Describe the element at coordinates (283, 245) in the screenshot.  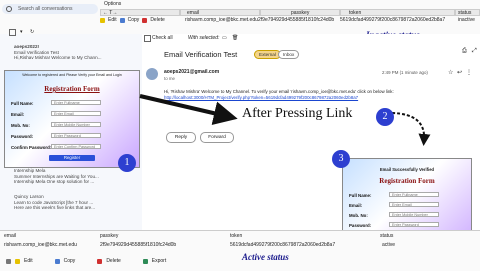
I see `db-bottom-row-token: 5619dcfad499279f200c8679872a2060ed2b8a7` at that location.